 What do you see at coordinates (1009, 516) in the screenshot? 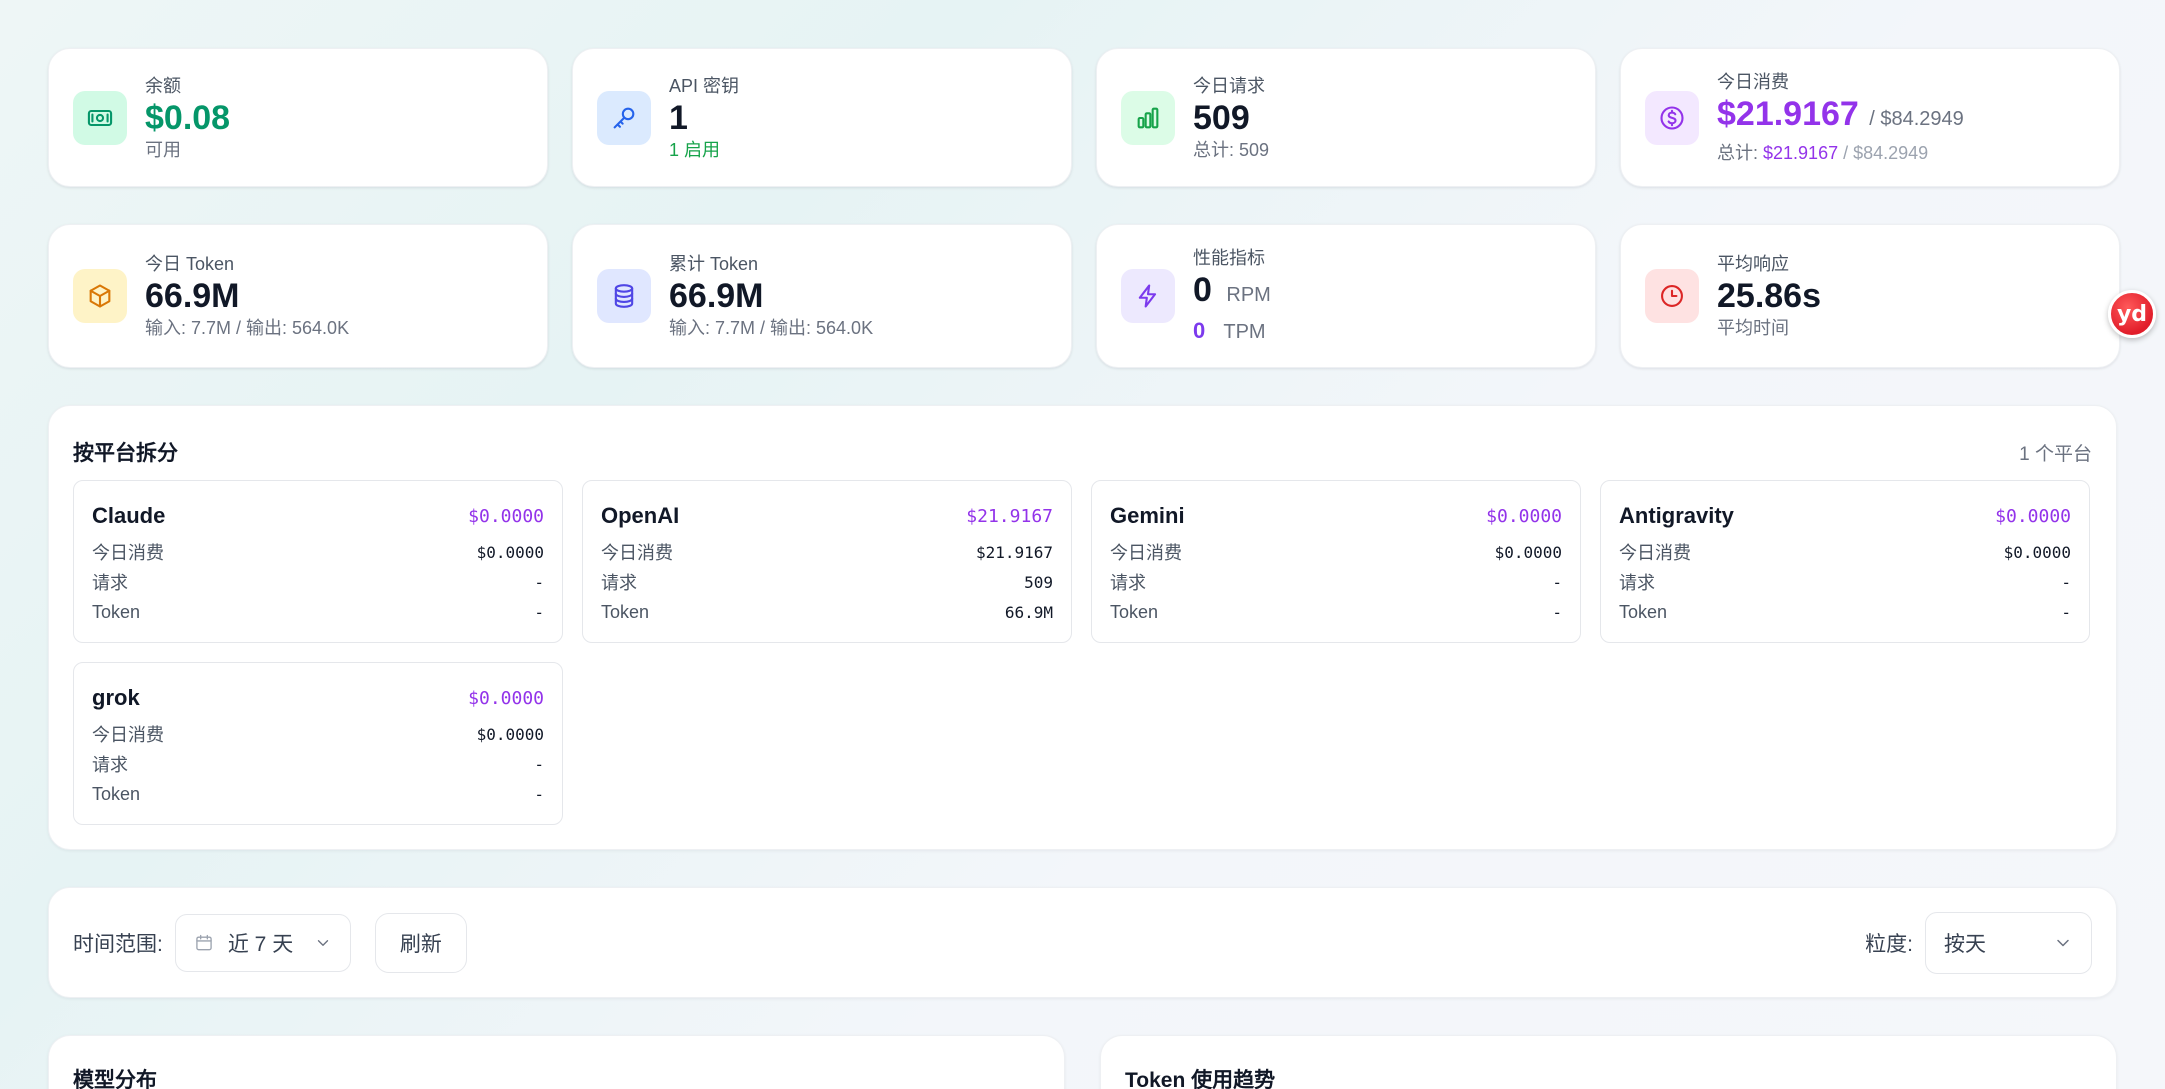
I see `platform-cost: $21.9167` at bounding box center [1009, 516].